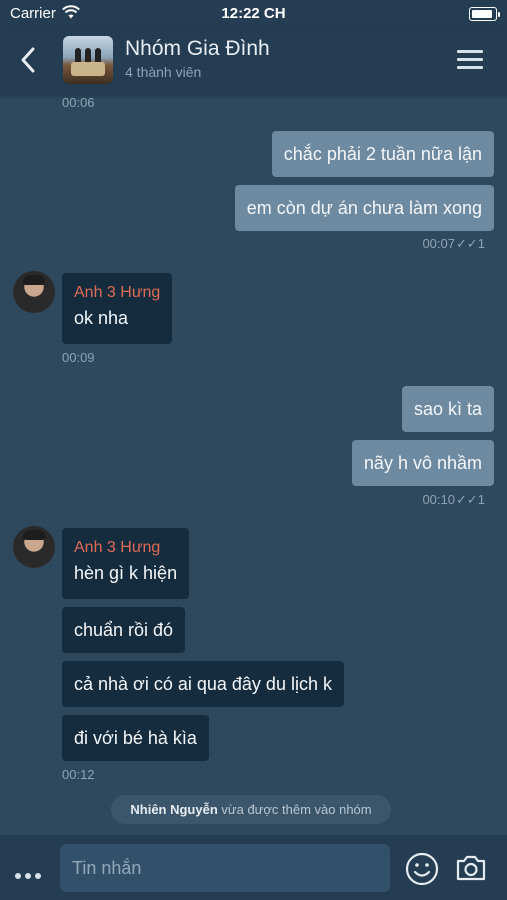  What do you see at coordinates (101, 318) in the screenshot?
I see `message-text: ok nha` at bounding box center [101, 318].